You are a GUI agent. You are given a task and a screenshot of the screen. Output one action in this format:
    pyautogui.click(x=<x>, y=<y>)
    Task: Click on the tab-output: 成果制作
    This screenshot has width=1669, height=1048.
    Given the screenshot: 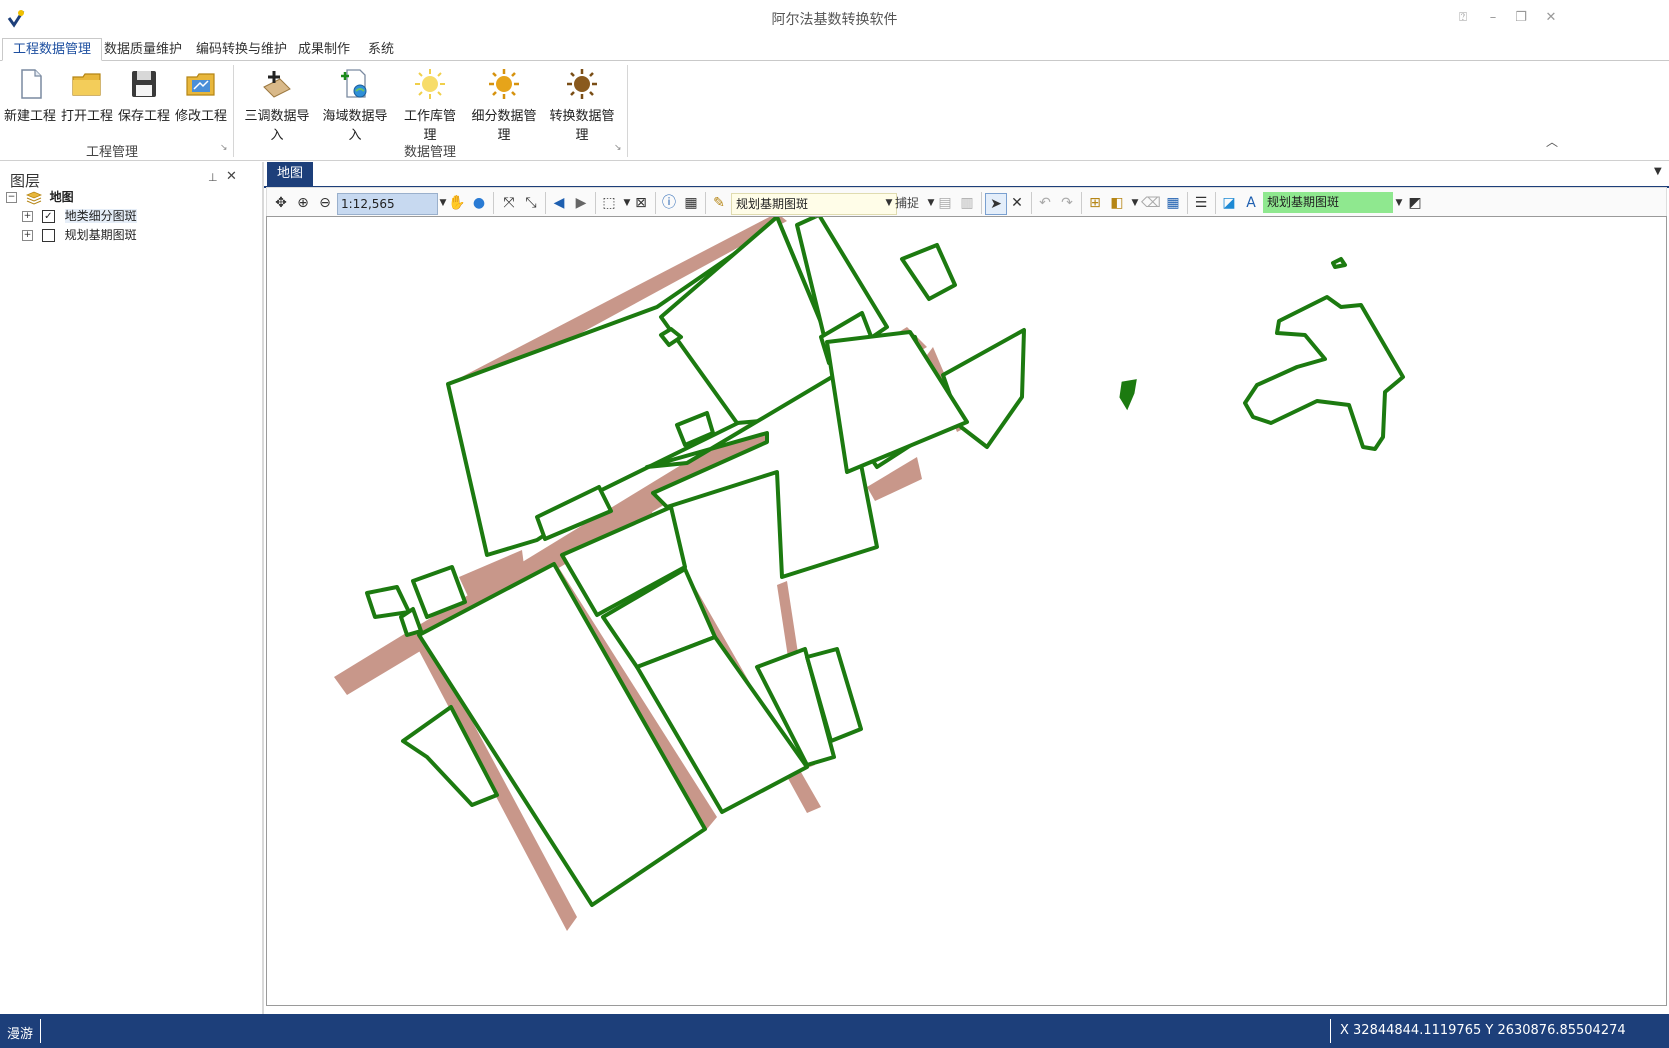 What is the action you would take?
    pyautogui.click(x=324, y=49)
    